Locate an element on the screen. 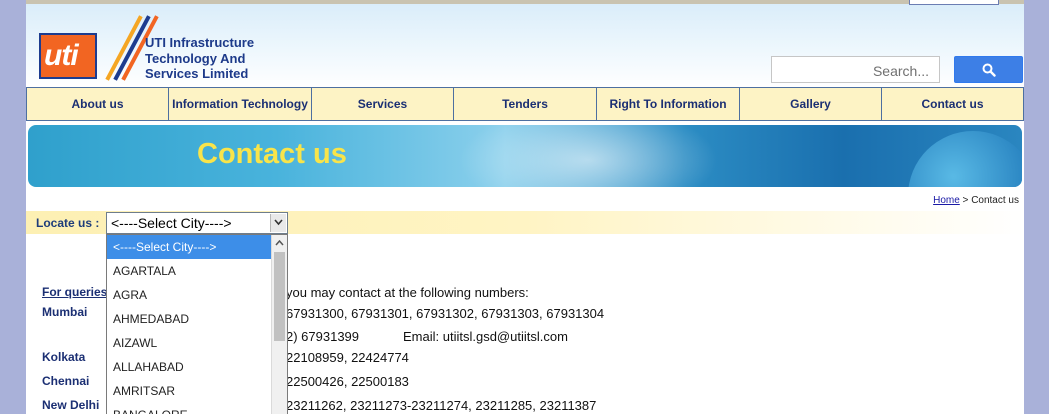 Image resolution: width=1049 pixels, height=414 pixels. page-banner: Contact us is located at coordinates (525, 156).